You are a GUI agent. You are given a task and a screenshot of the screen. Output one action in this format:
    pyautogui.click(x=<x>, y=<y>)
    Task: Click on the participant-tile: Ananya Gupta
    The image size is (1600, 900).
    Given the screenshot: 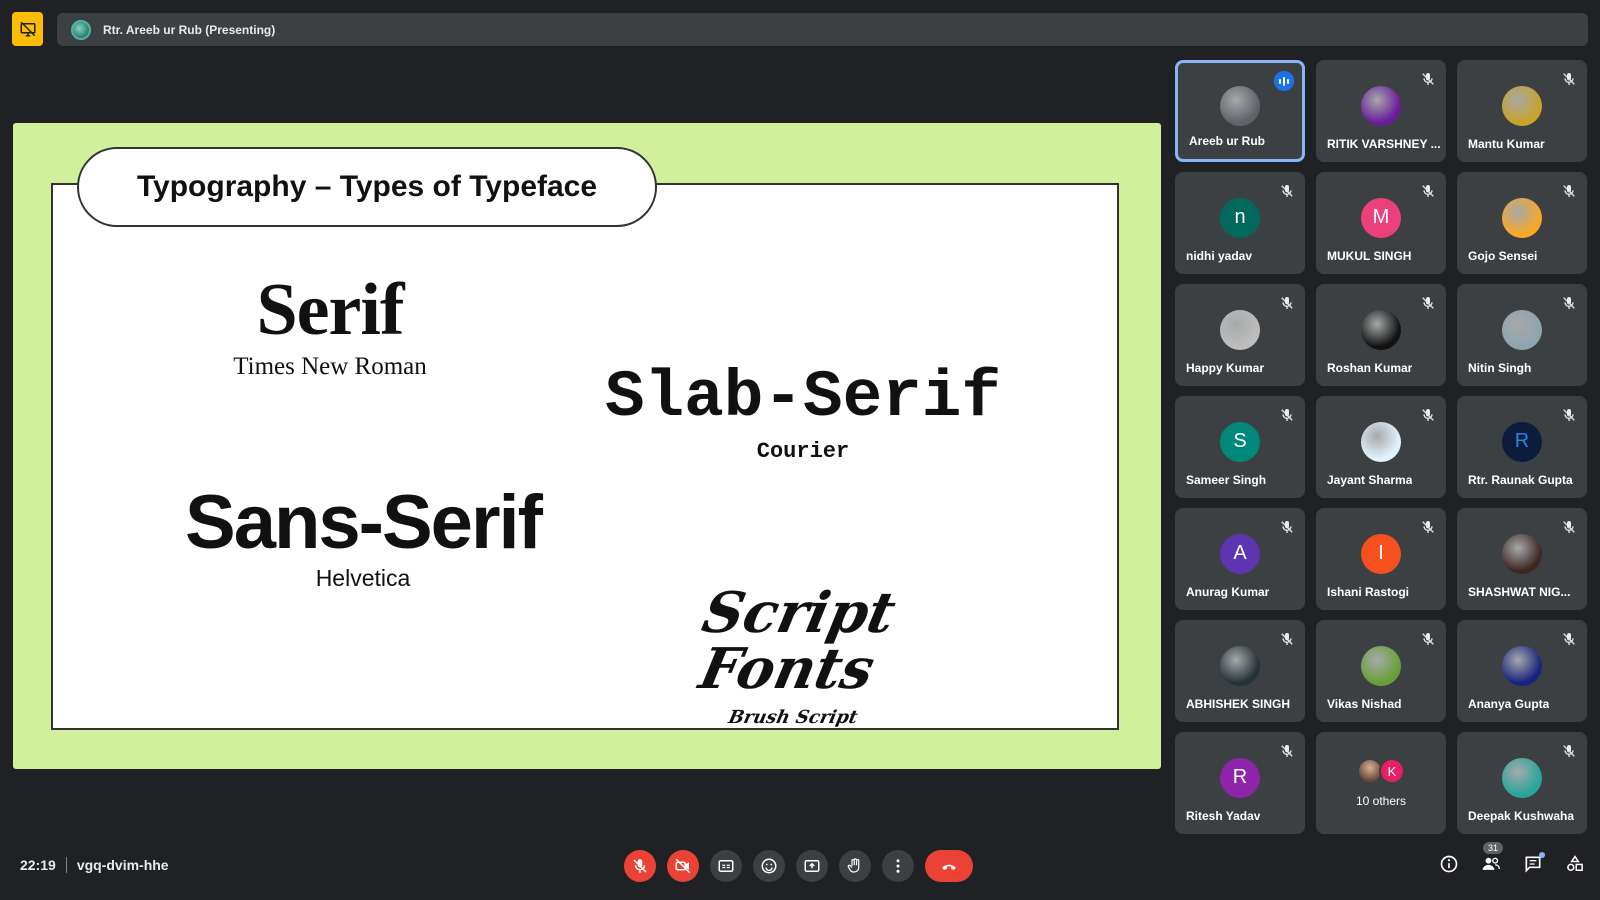 What is the action you would take?
    pyautogui.click(x=1522, y=671)
    